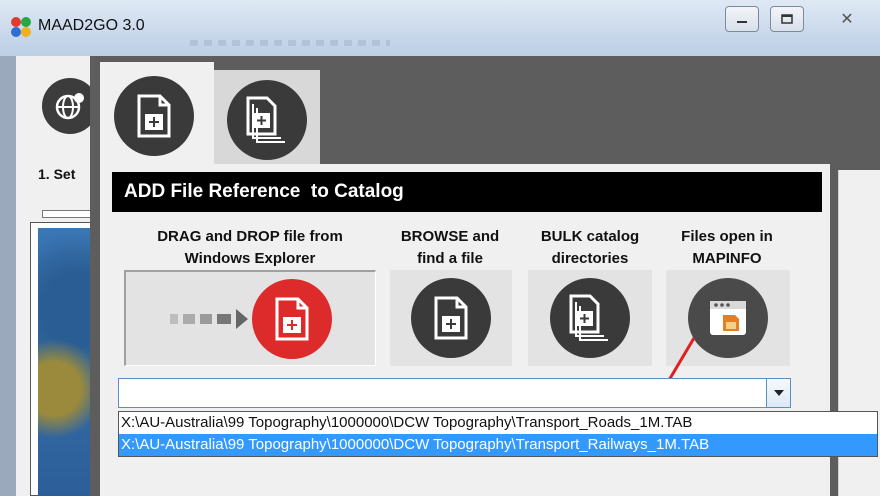 Image resolution: width=880 pixels, height=496 pixels. Describe the element at coordinates (442, 393) in the screenshot. I see `file-path-input` at that location.